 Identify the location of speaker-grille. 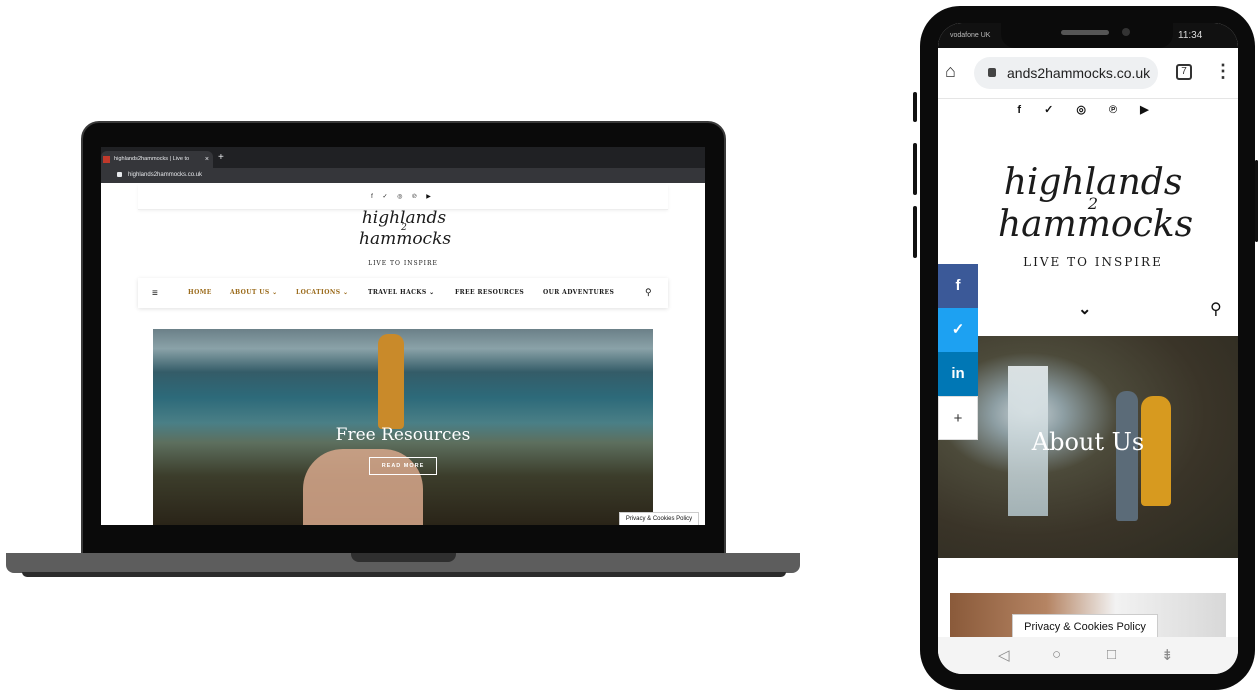
(1085, 32).